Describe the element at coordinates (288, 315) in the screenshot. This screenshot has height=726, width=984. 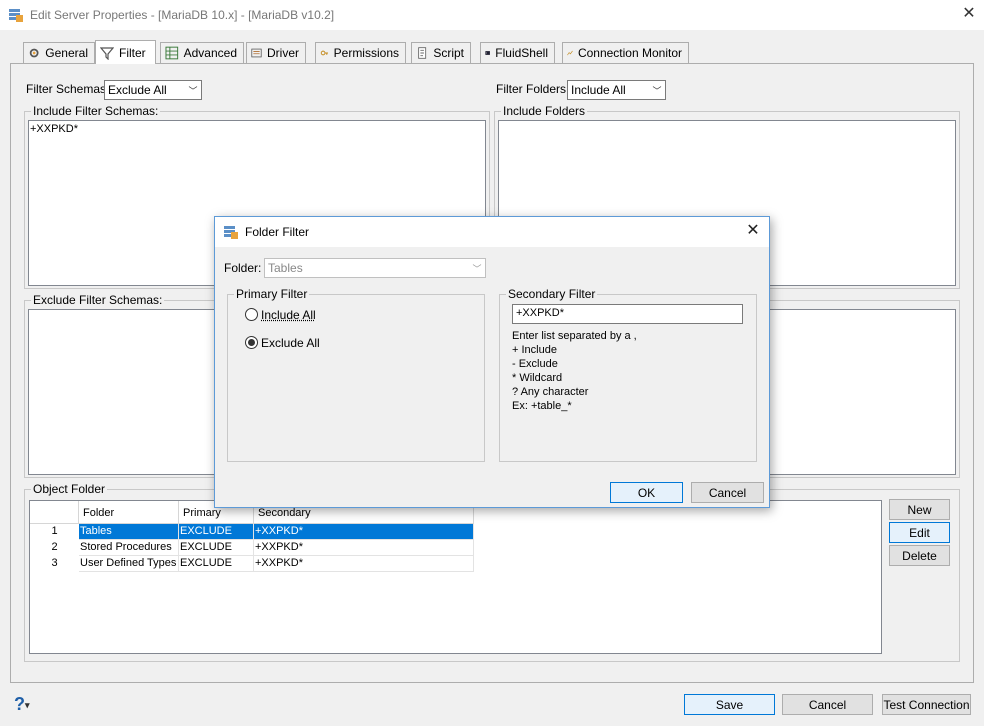
I see `include-all-label: Include All` at that location.